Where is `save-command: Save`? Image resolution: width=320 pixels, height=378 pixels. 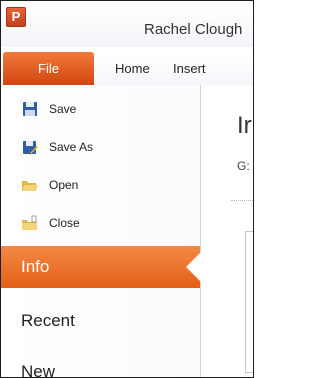
save-command: Save is located at coordinates (48, 109).